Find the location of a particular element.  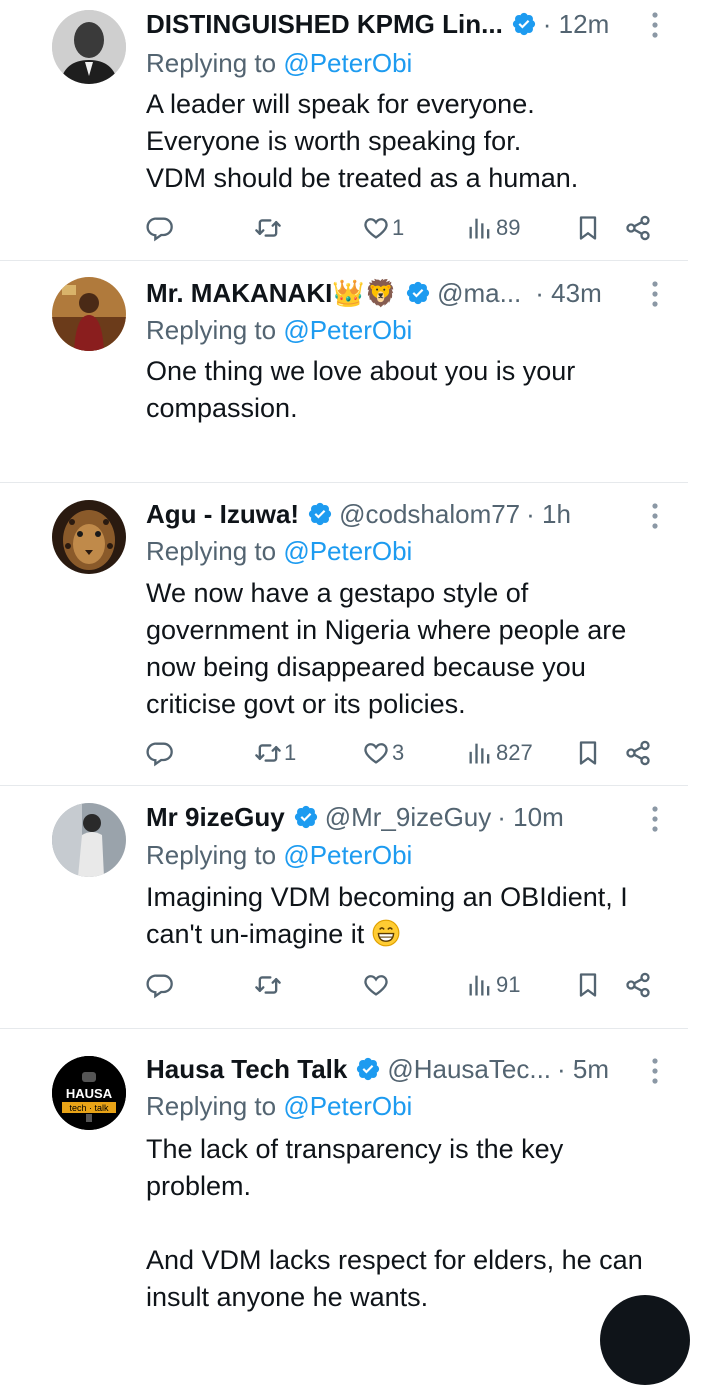

views-button: 89 is located at coordinates (493, 228).